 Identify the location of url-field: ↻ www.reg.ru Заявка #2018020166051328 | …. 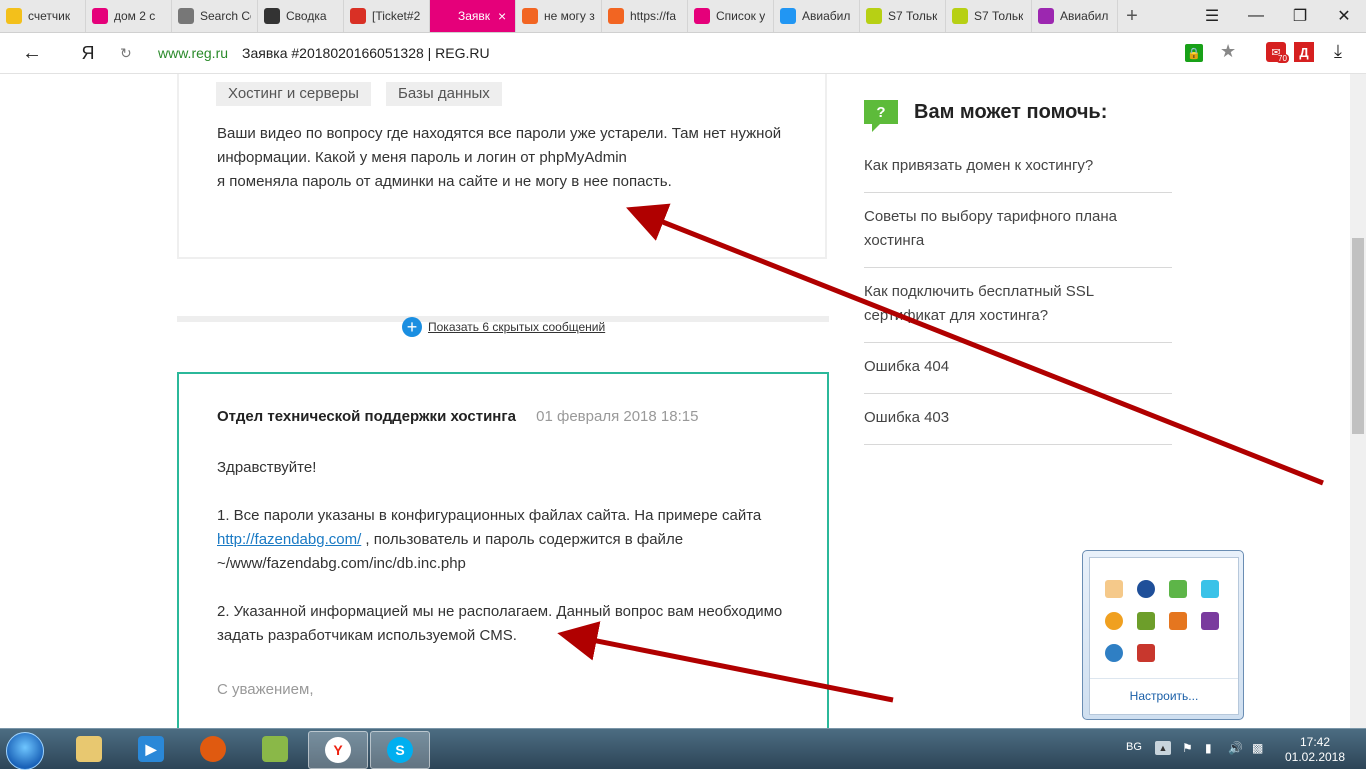
(685, 53).